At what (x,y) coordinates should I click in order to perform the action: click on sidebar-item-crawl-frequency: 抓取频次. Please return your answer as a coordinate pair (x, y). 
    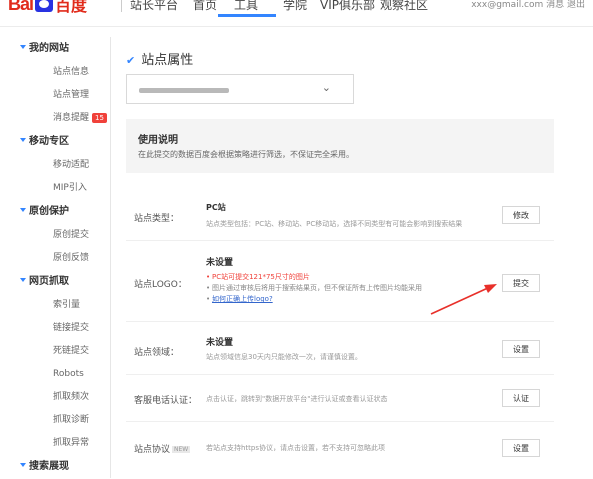
    Looking at the image, I should click on (61, 397).